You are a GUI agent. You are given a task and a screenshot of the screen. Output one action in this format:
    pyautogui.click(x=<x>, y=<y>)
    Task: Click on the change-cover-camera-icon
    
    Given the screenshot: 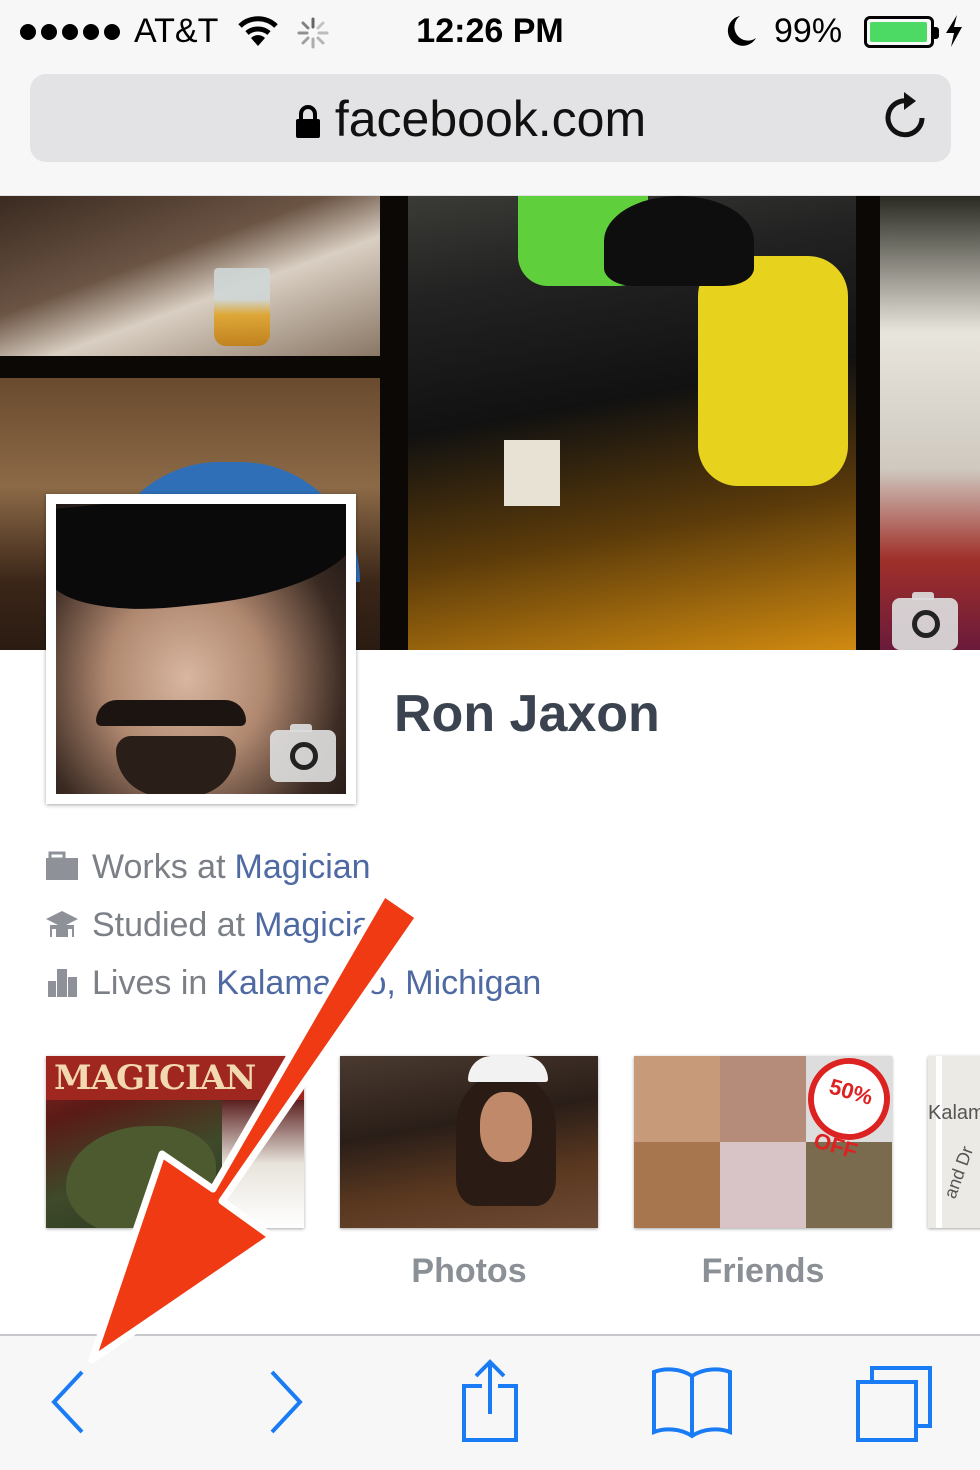 What is the action you would take?
    pyautogui.click(x=925, y=621)
    